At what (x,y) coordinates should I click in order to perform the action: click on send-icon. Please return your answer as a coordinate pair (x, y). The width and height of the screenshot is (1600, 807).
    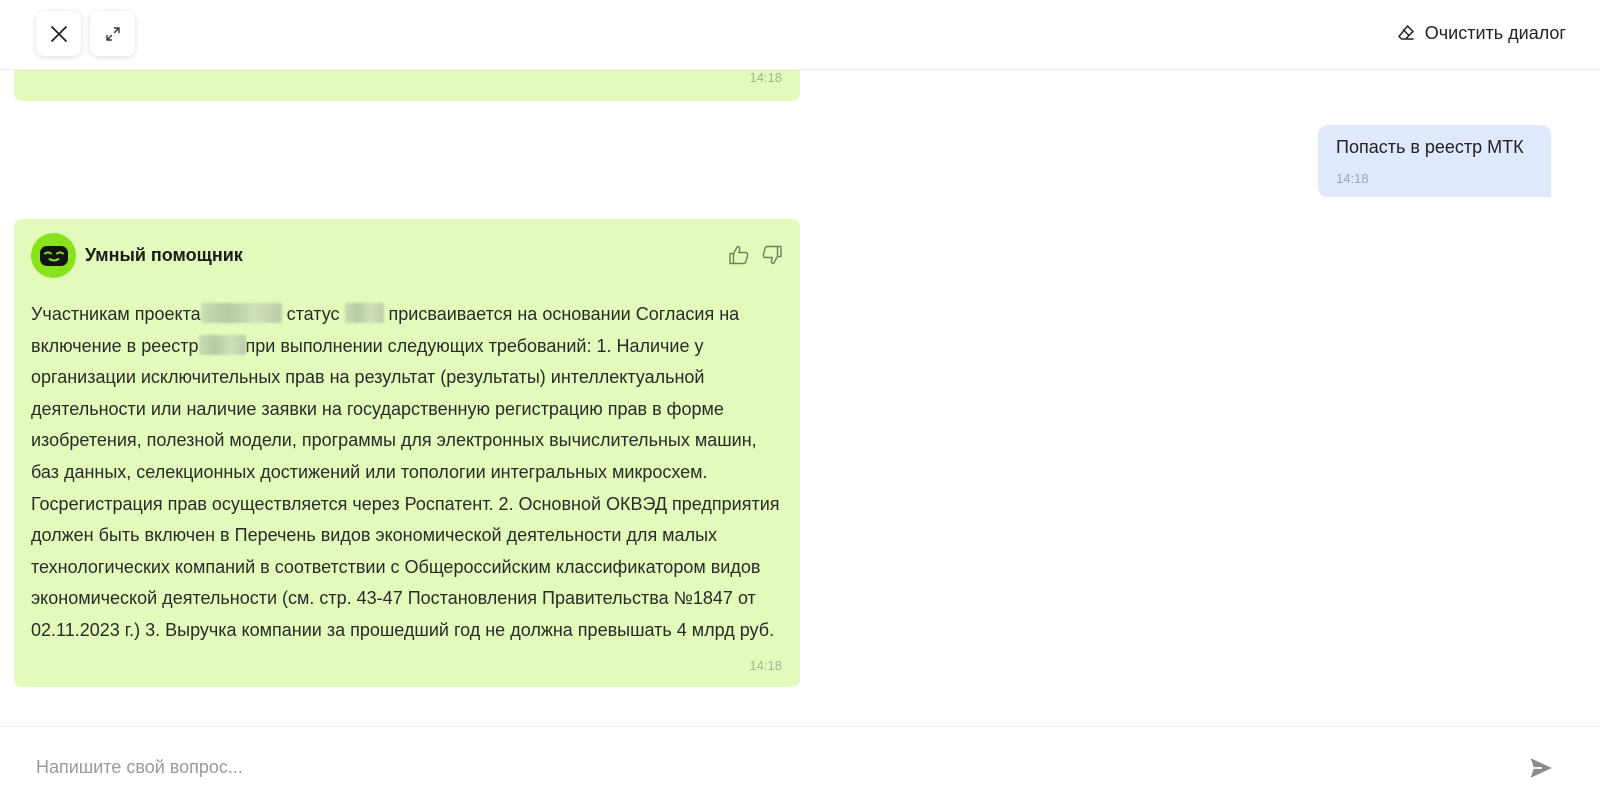
    Looking at the image, I should click on (1541, 768).